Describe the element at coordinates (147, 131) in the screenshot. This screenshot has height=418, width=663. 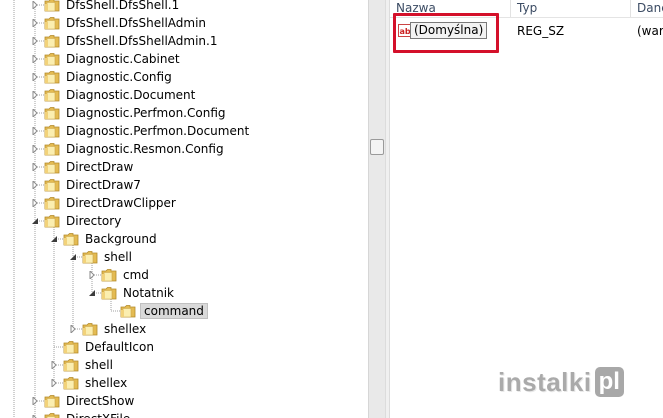
I see `tree-item: Diagnostic.Perfmon.Document` at that location.